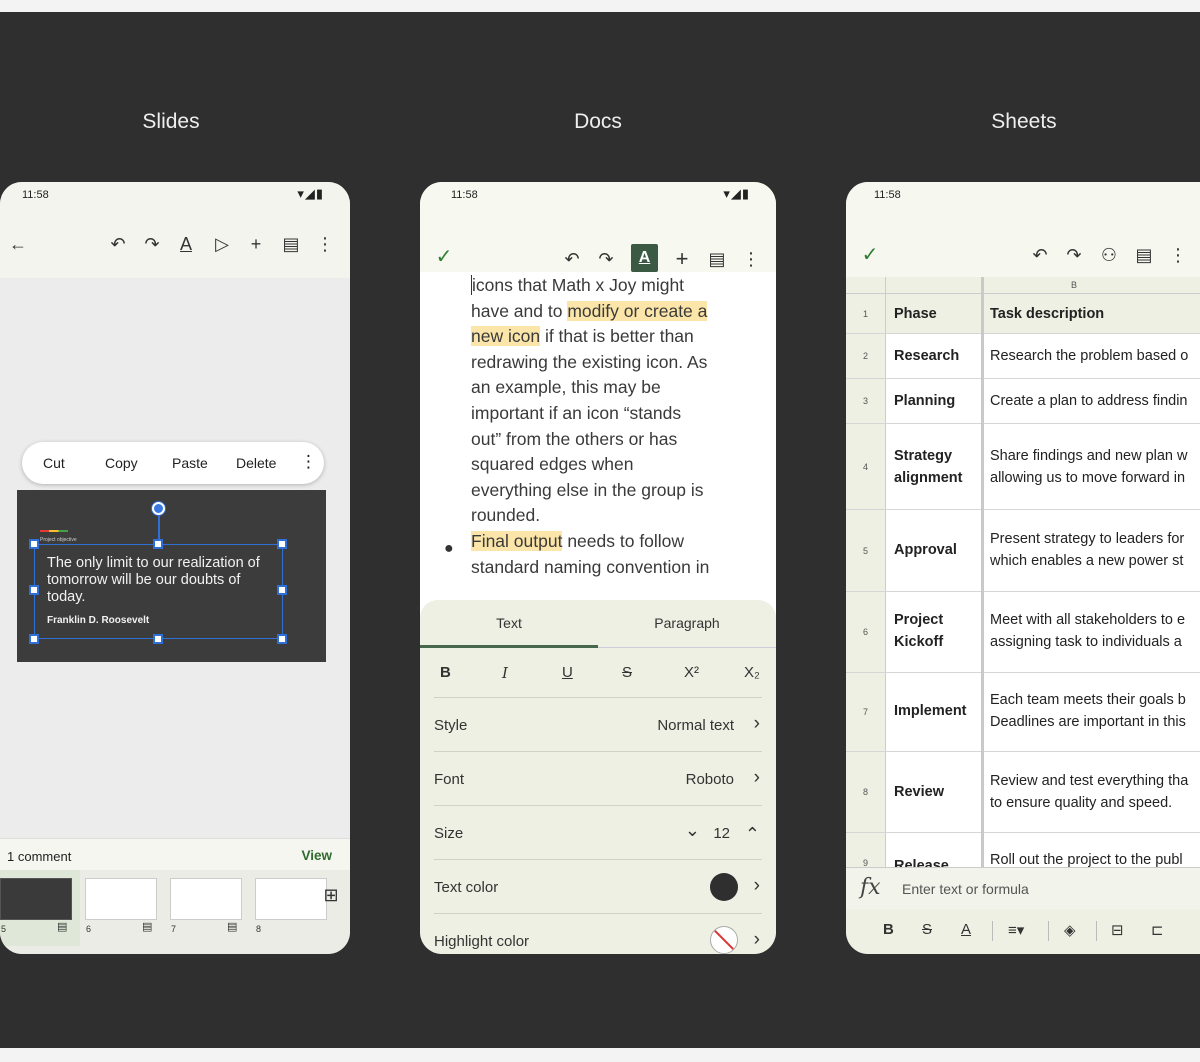  I want to click on font-row: Font Roboto ›, so click(598, 779).